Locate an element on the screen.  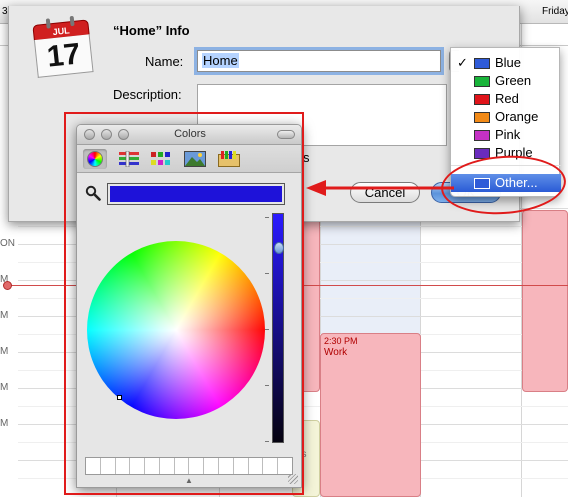
calendar-event-work: 2:30 PM Work is located at coordinates (370, 415).